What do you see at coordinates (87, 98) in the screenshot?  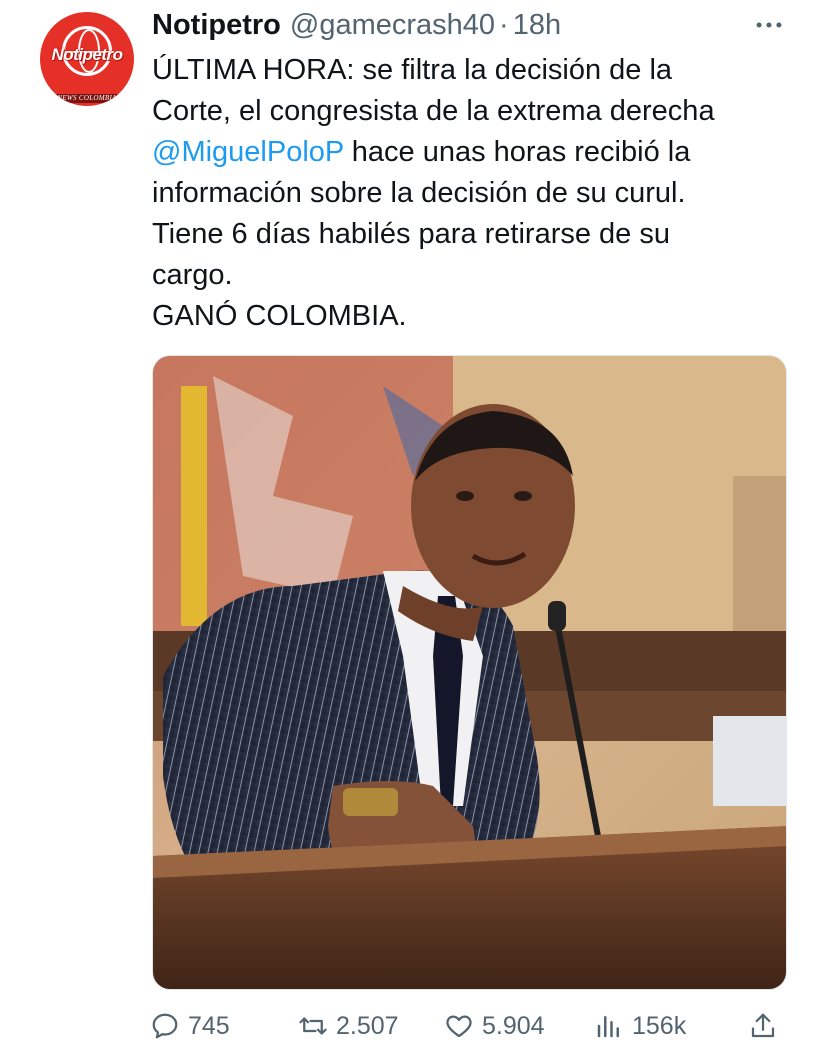 I see `avatar-subtitle-text: NEWS COLOMBIA` at bounding box center [87, 98].